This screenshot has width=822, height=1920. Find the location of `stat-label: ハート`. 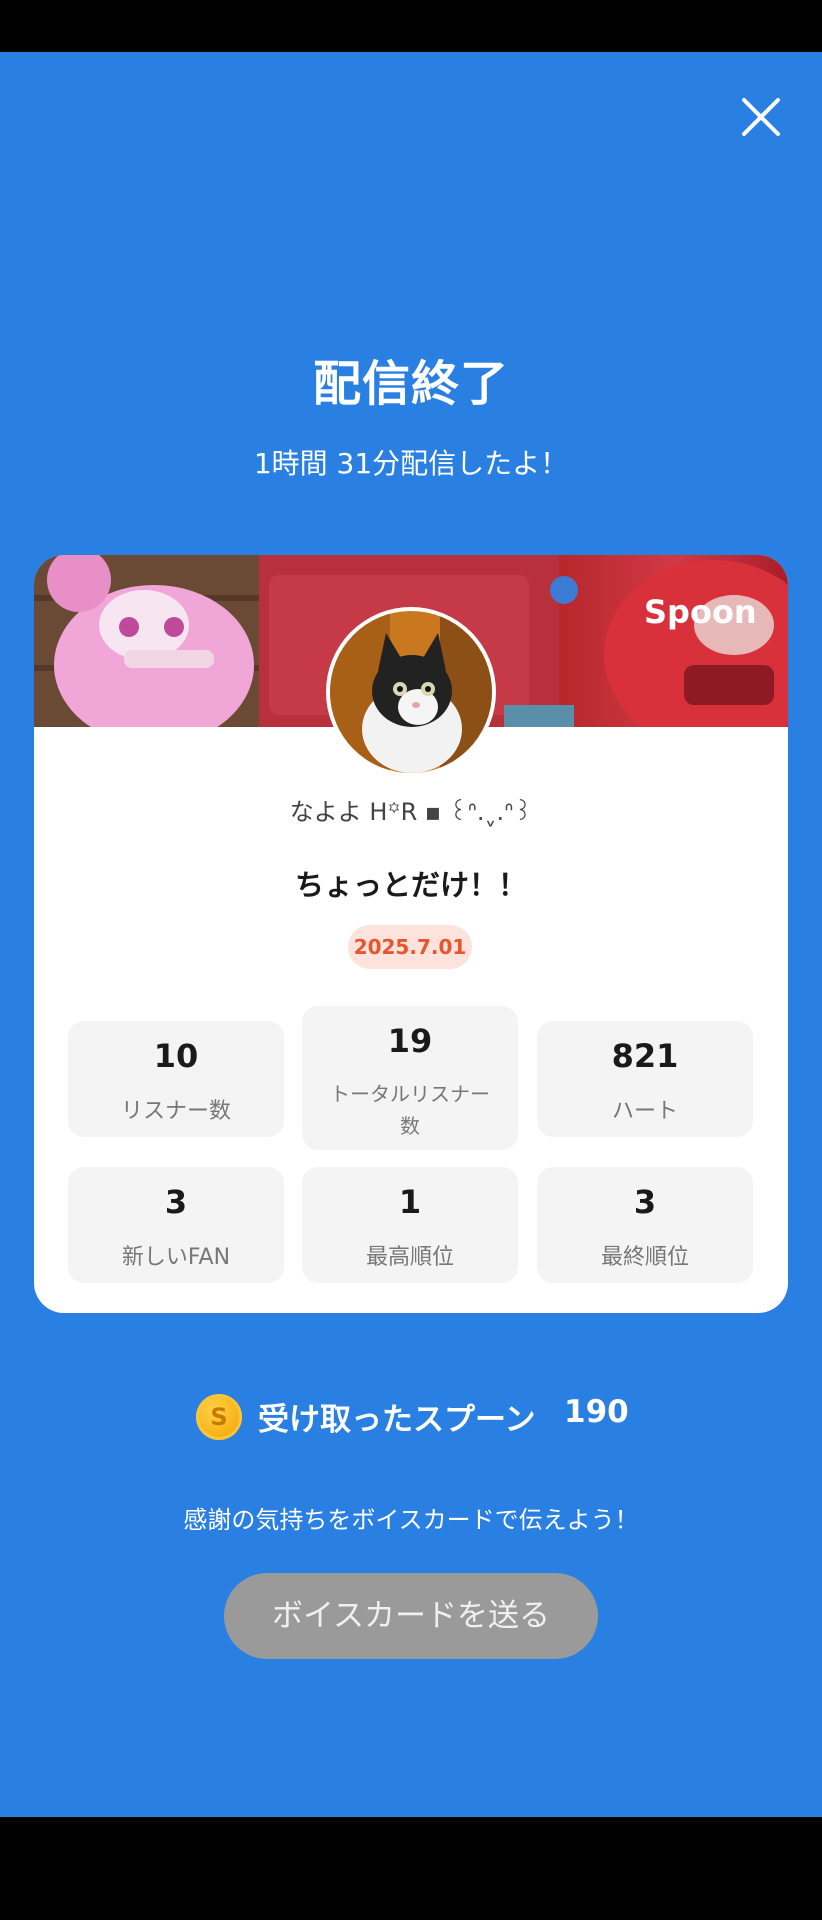

stat-label: ハート is located at coordinates (644, 1111).